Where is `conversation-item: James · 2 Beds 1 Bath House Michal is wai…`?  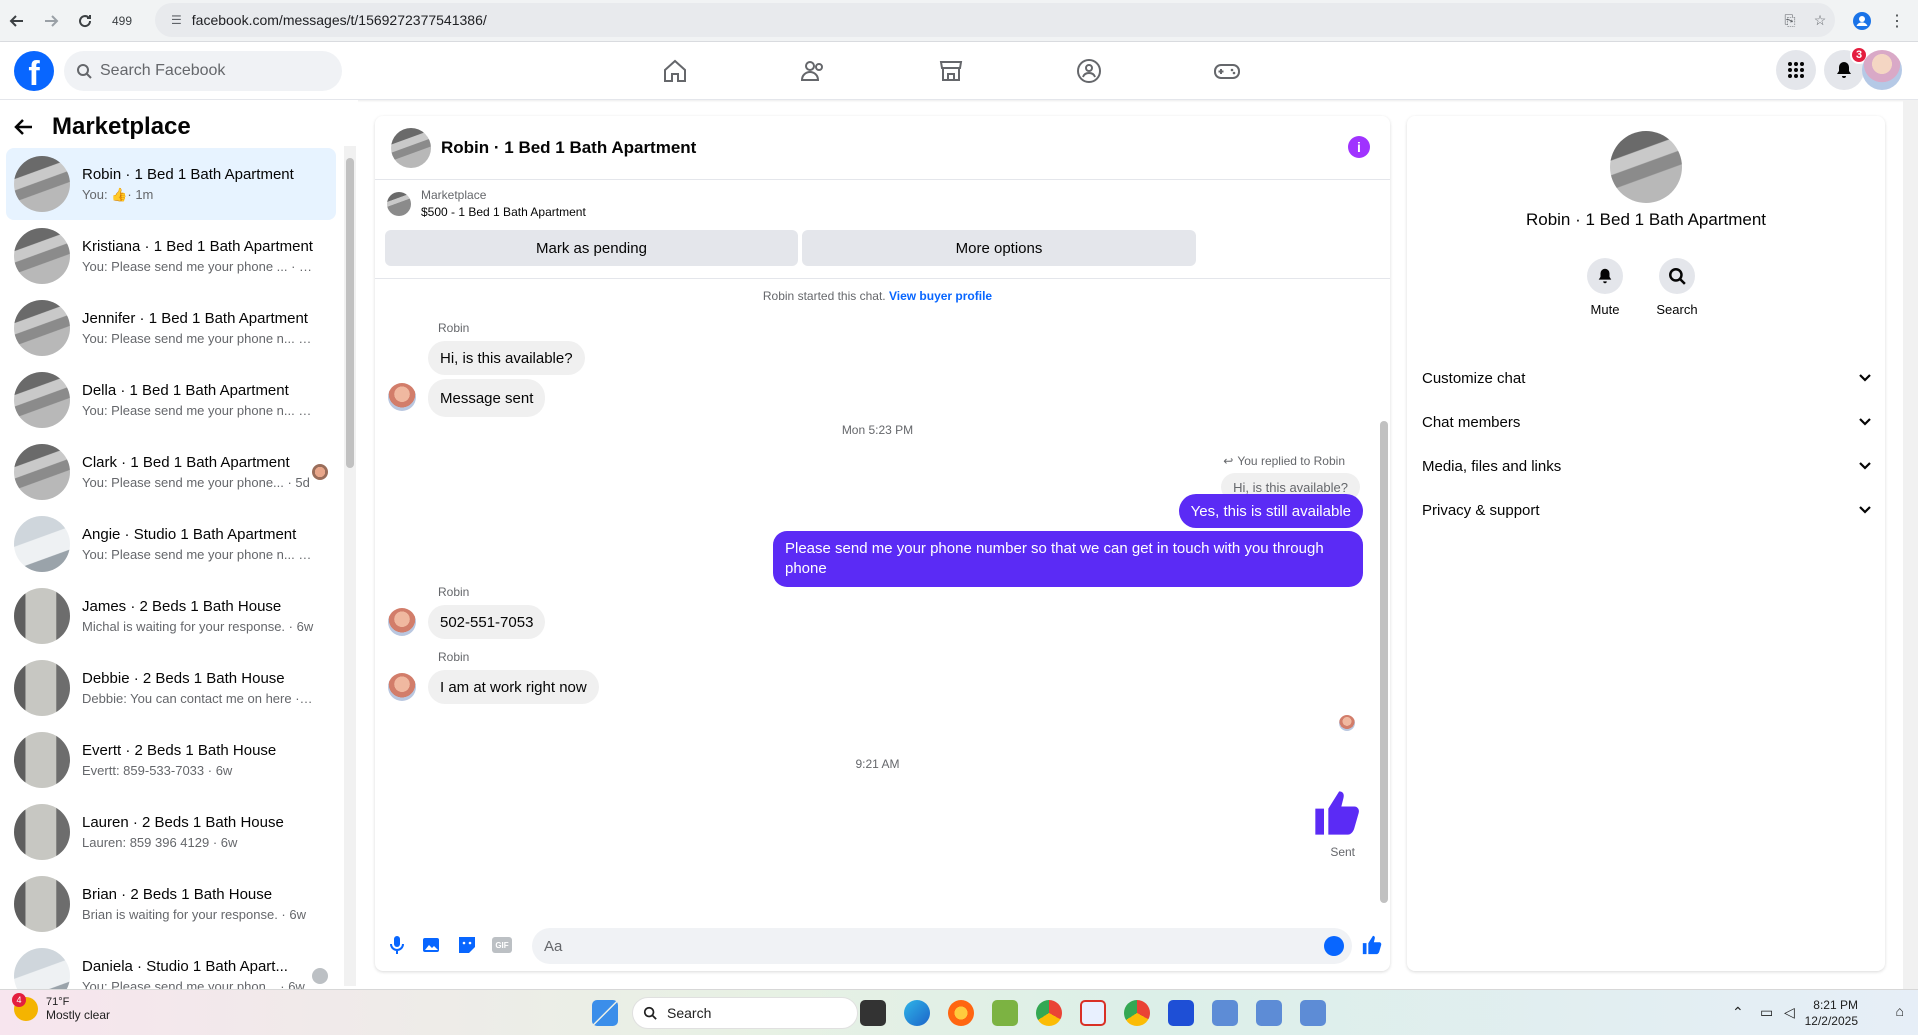
conversation-item: James · 2 Beds 1 Bath House Michal is wai… is located at coordinates (171, 616).